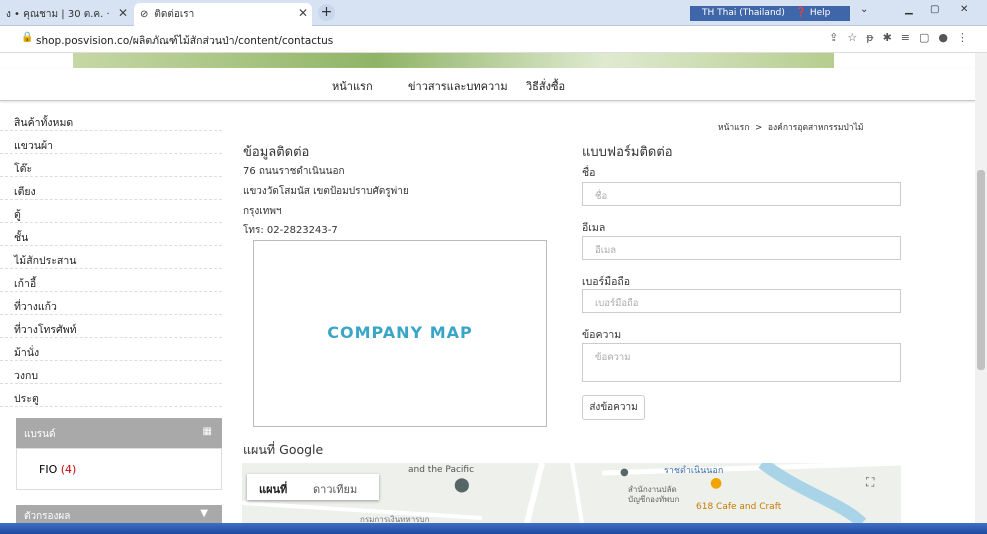 This screenshot has width=987, height=534. I want to click on contact-heading: ข้อมูลติดต่อ, so click(276, 152).